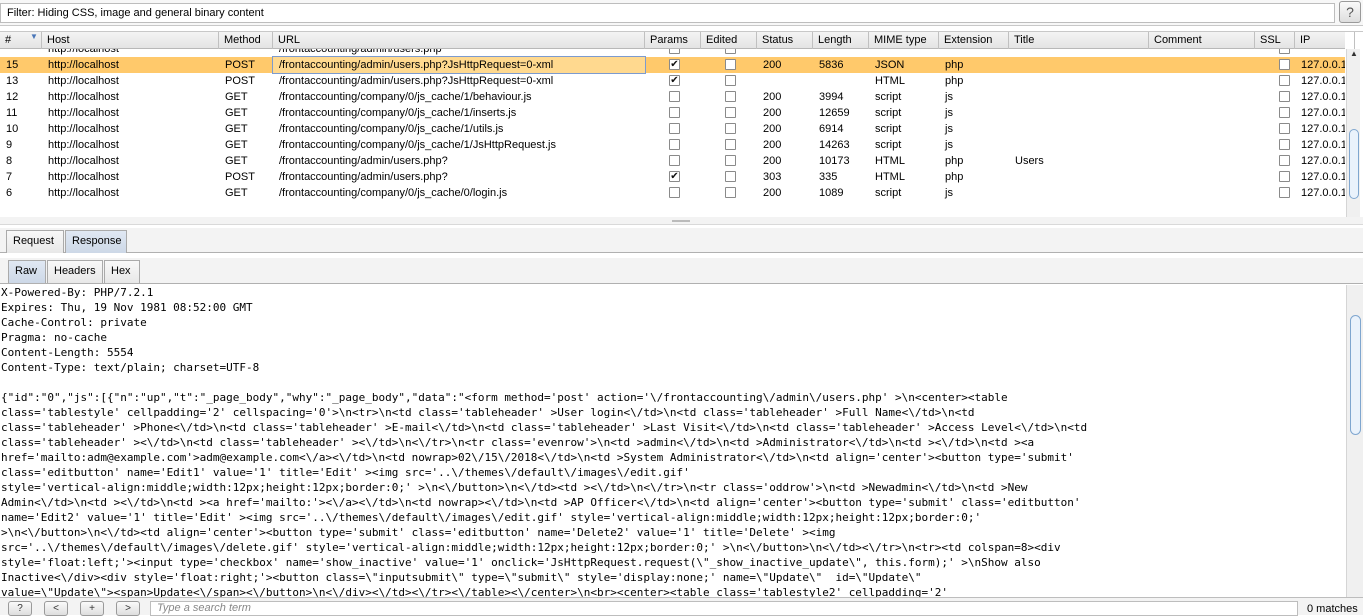  I want to click on column-header: IP, so click(1325, 40).